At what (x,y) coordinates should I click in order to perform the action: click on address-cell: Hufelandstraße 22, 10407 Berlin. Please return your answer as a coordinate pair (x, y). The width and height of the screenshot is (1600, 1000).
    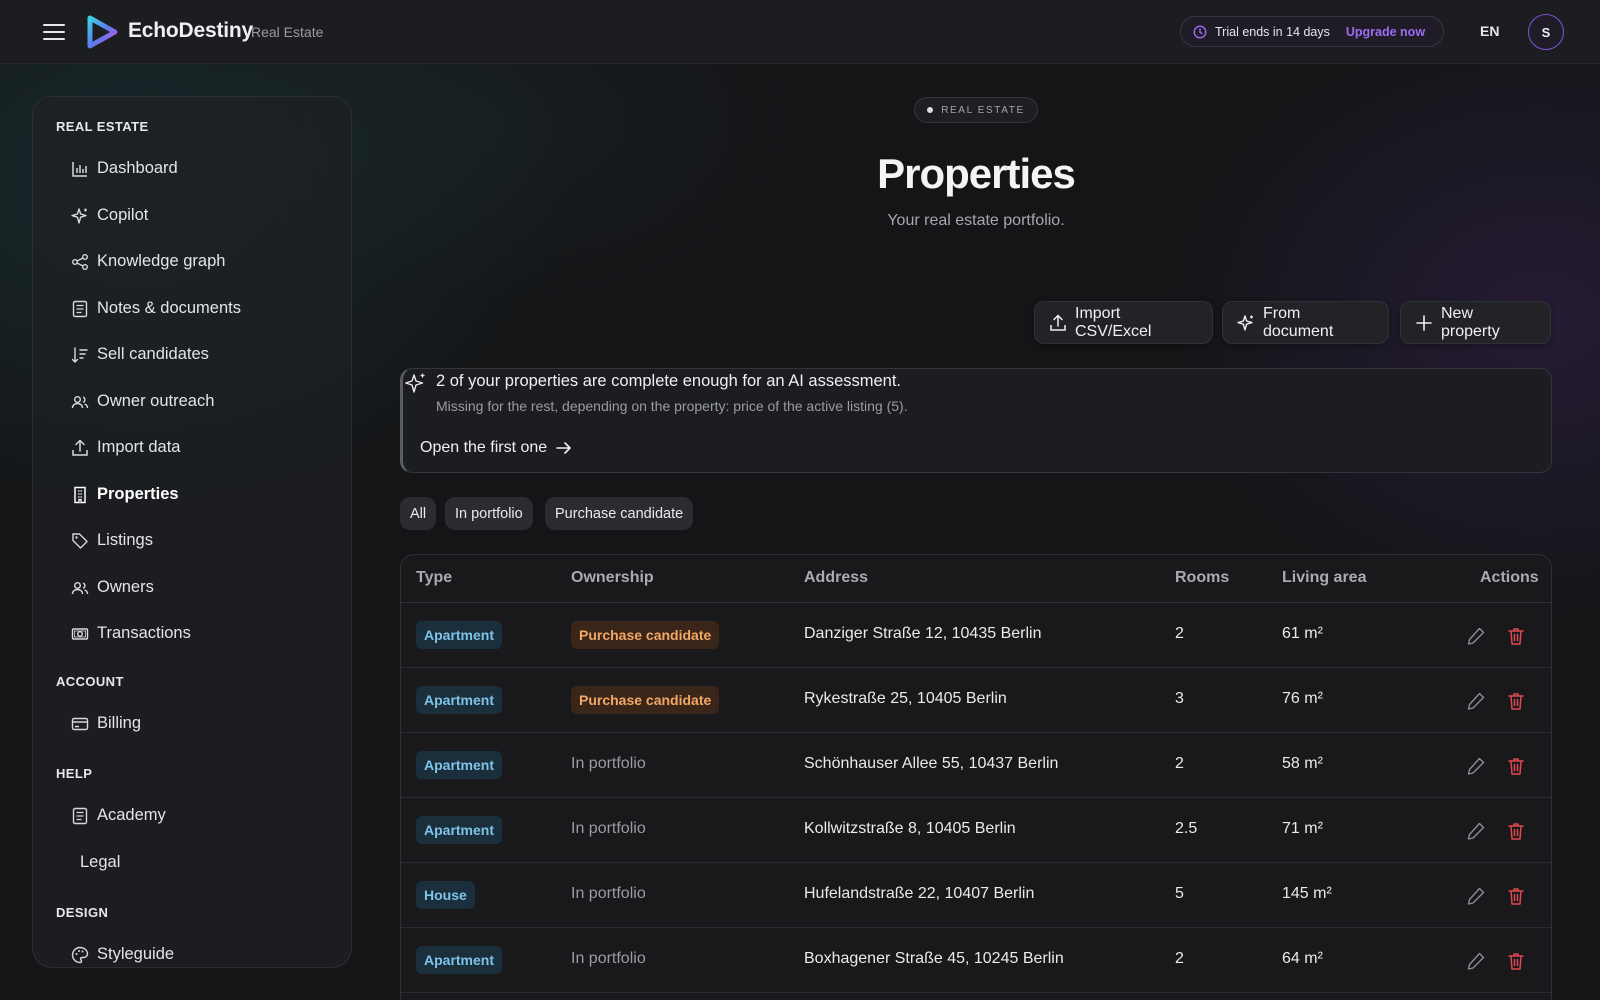
    Looking at the image, I should click on (919, 893).